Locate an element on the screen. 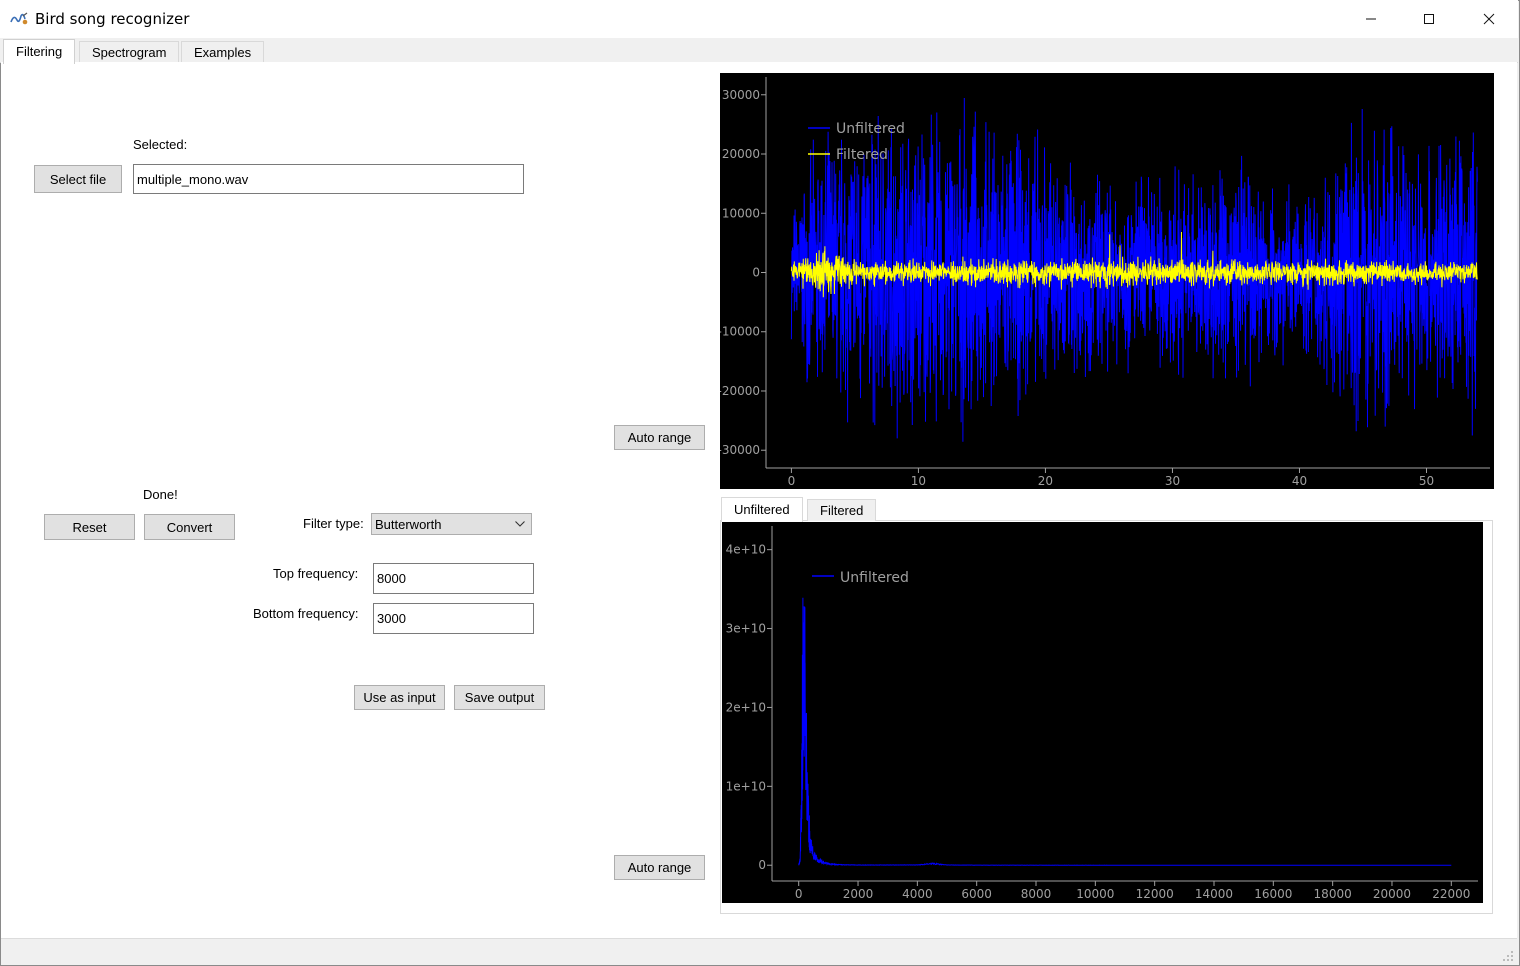 The height and width of the screenshot is (966, 1520). subtab-unfiltered: Unfiltered is located at coordinates (762, 509).